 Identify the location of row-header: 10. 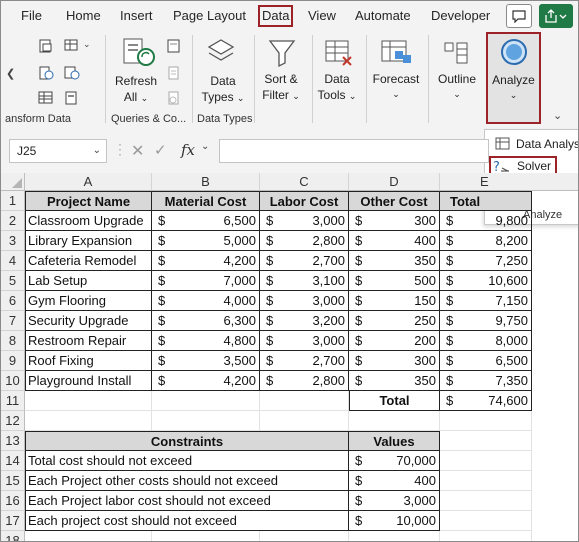
(13, 381).